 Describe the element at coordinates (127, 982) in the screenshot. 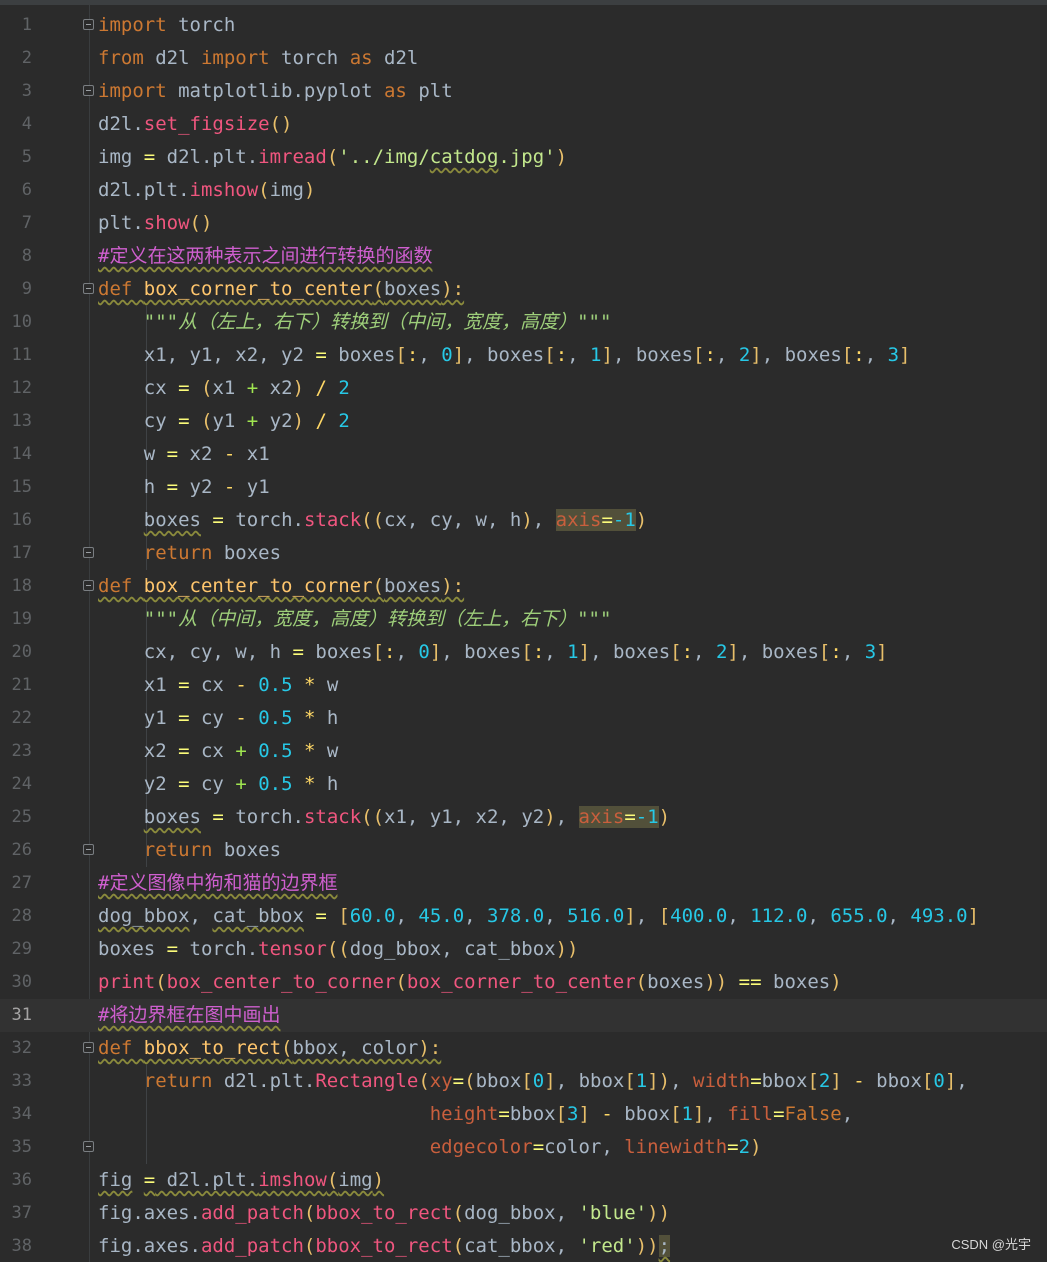

I see `code-token: print` at that location.